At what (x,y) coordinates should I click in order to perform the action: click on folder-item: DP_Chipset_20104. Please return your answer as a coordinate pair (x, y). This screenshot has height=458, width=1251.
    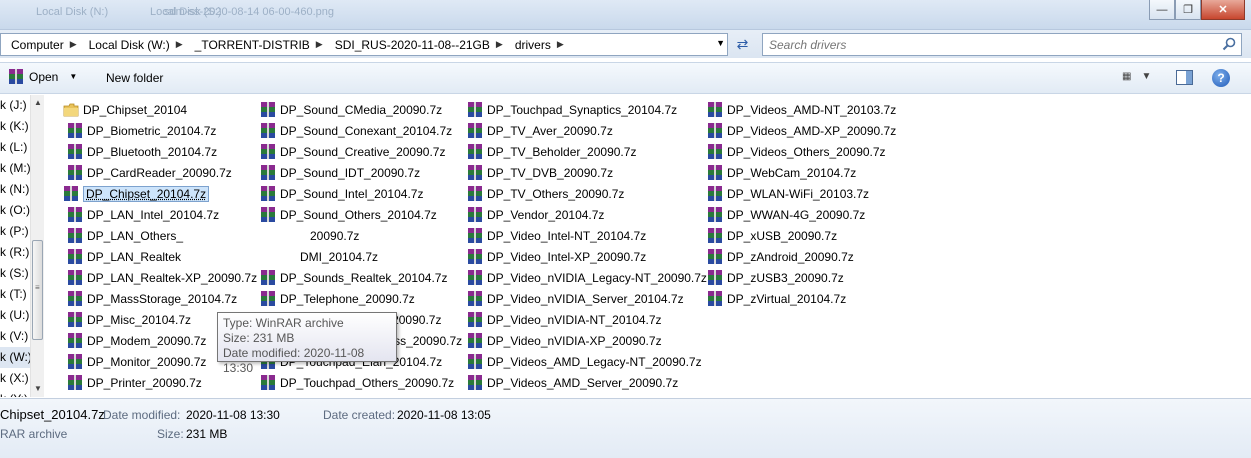
    Looking at the image, I should click on (125, 109).